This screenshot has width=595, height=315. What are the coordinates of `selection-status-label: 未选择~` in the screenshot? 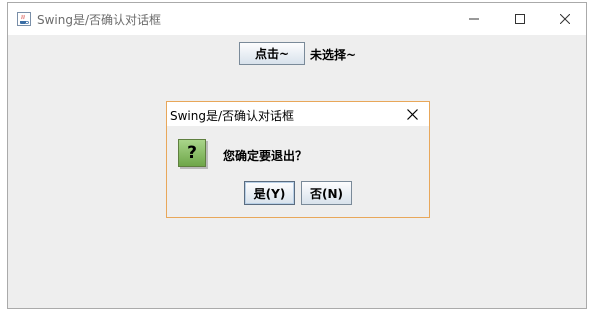 It's located at (333, 55).